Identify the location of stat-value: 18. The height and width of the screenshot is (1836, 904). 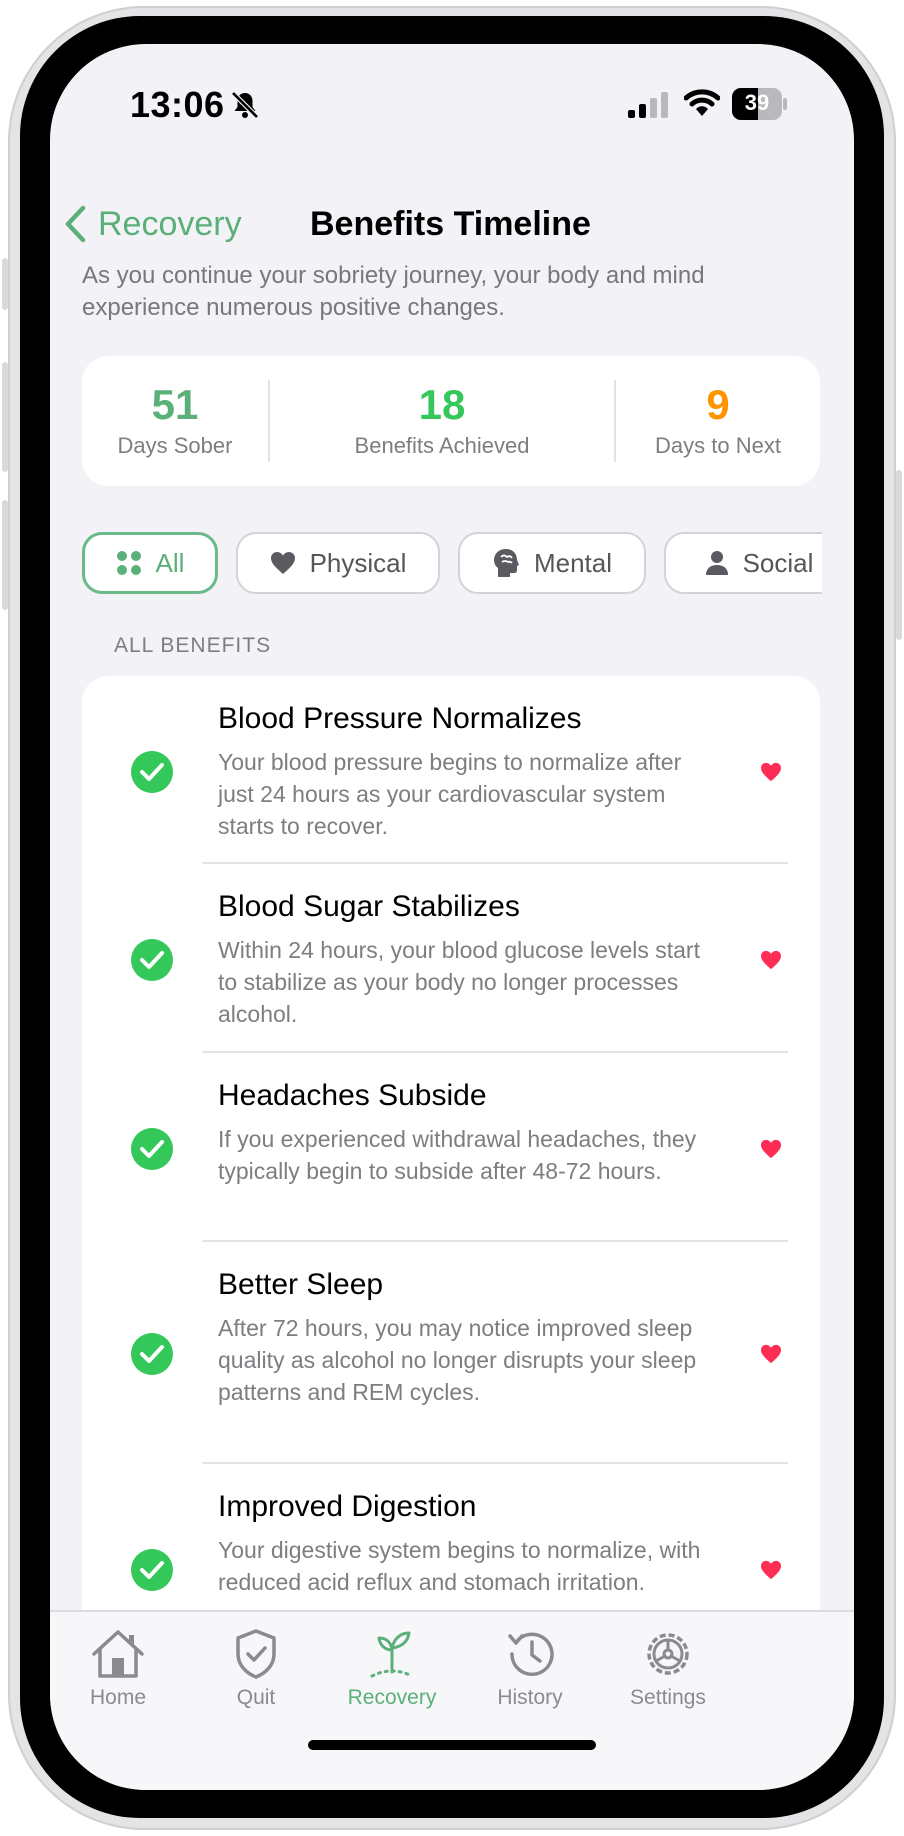
(442, 404).